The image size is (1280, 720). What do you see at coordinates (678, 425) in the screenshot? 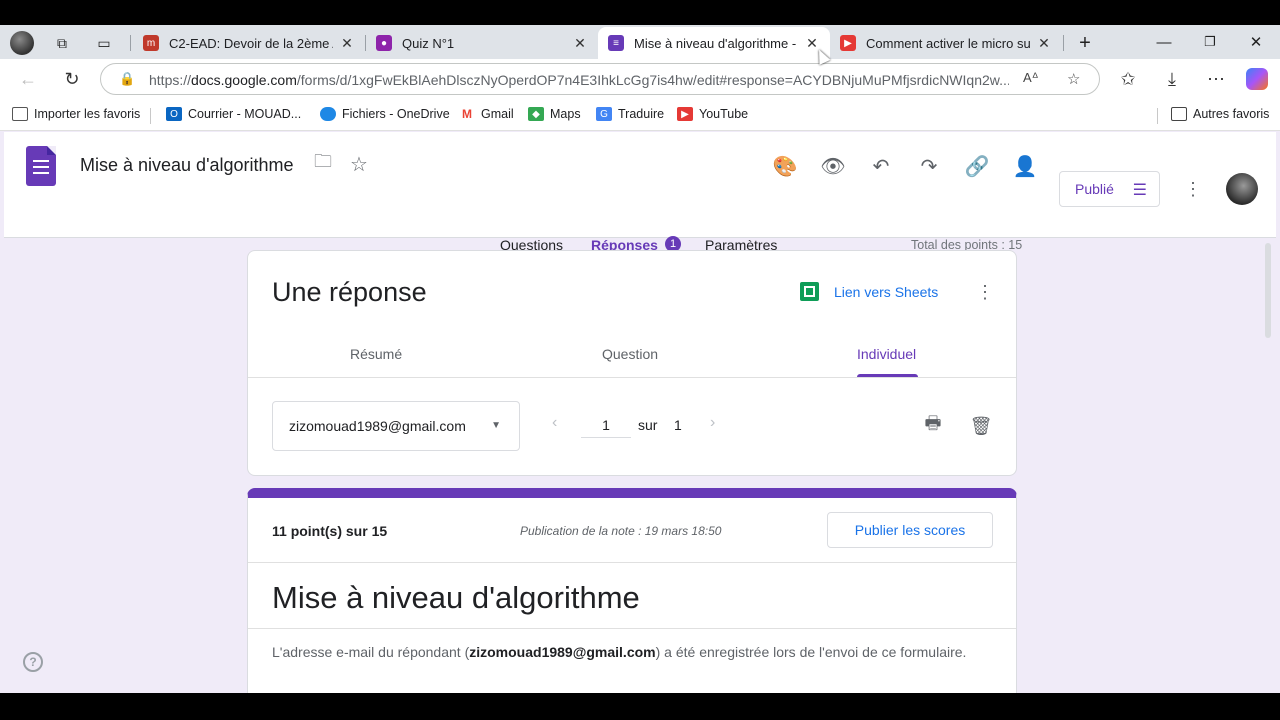
I see `page-total: 1` at bounding box center [678, 425].